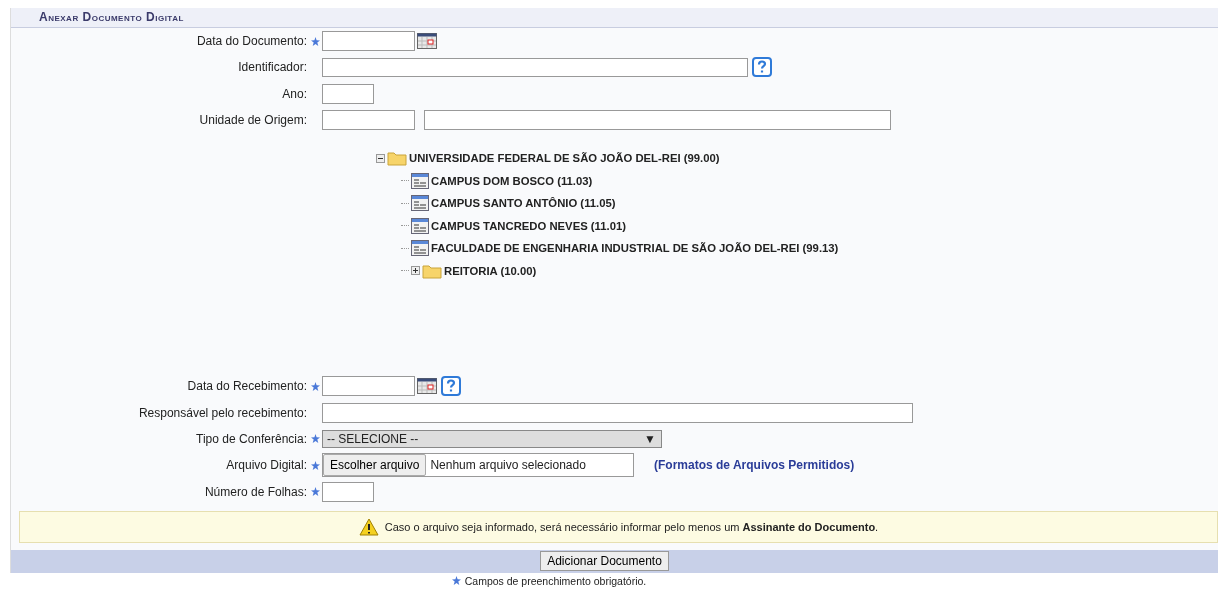  Describe the element at coordinates (111, 17) in the screenshot. I see `panel-title: Anexar Documento Digital` at that location.